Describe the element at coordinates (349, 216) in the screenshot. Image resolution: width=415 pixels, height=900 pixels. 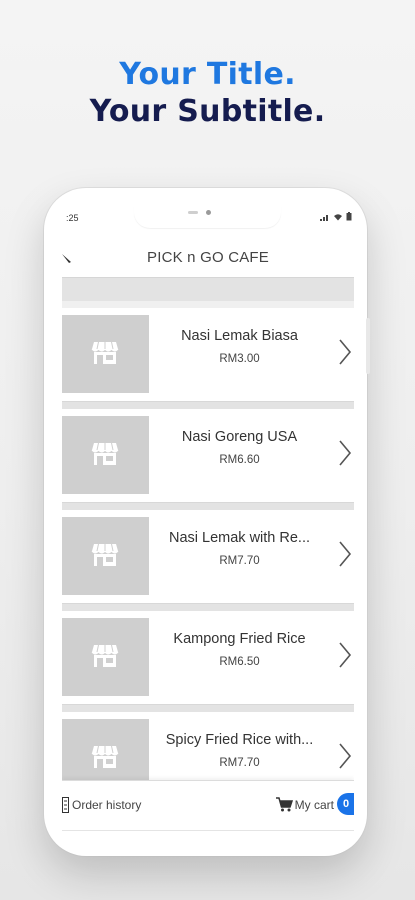
I see `battery-icon` at that location.